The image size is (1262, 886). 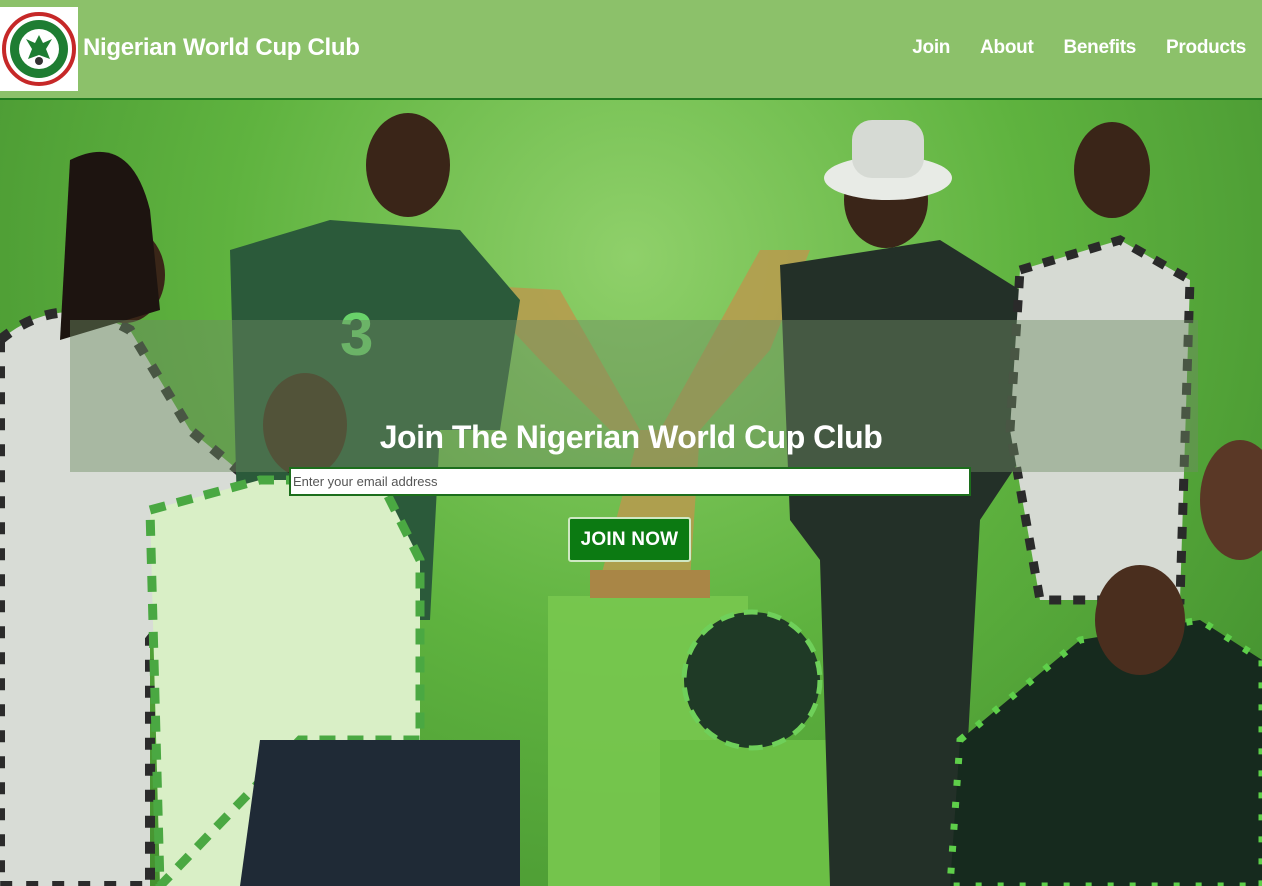 I want to click on nff-logo, so click(x=39, y=49).